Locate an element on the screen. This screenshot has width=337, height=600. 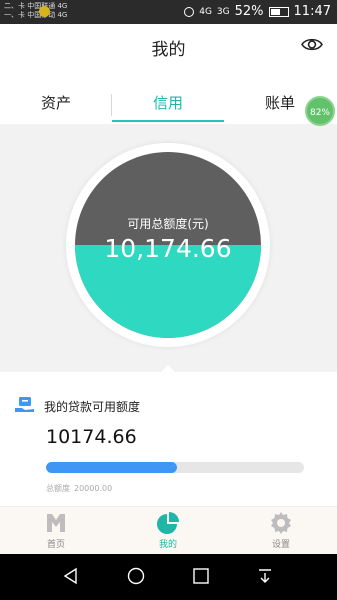
clock-time: 11:47 is located at coordinates (312, 11).